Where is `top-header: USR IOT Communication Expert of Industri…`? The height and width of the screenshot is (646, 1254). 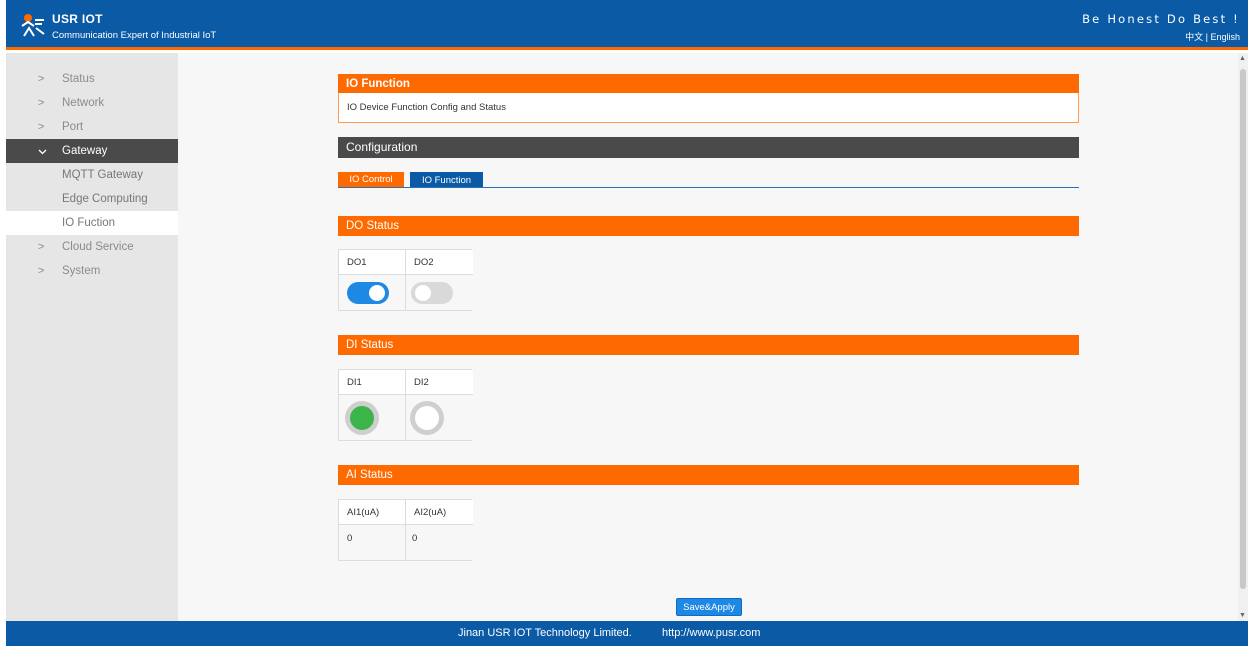 top-header: USR IOT Communication Expert of Industri… is located at coordinates (627, 25).